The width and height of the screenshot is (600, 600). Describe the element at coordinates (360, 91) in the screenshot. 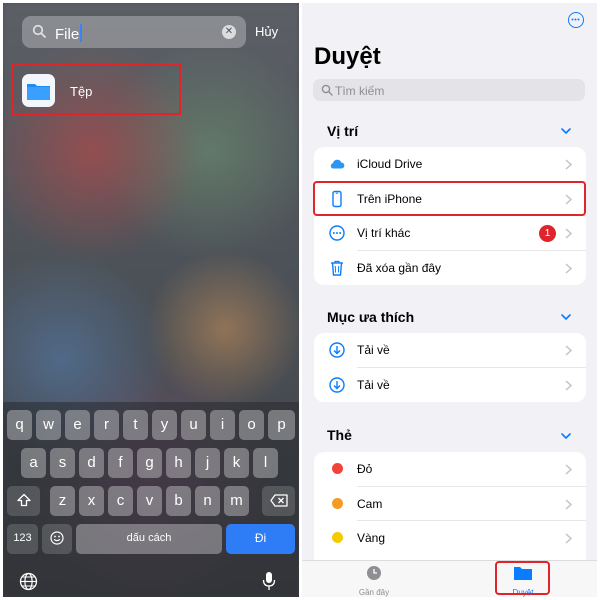

I see `search-placeholder: Tìm kiếm` at that location.